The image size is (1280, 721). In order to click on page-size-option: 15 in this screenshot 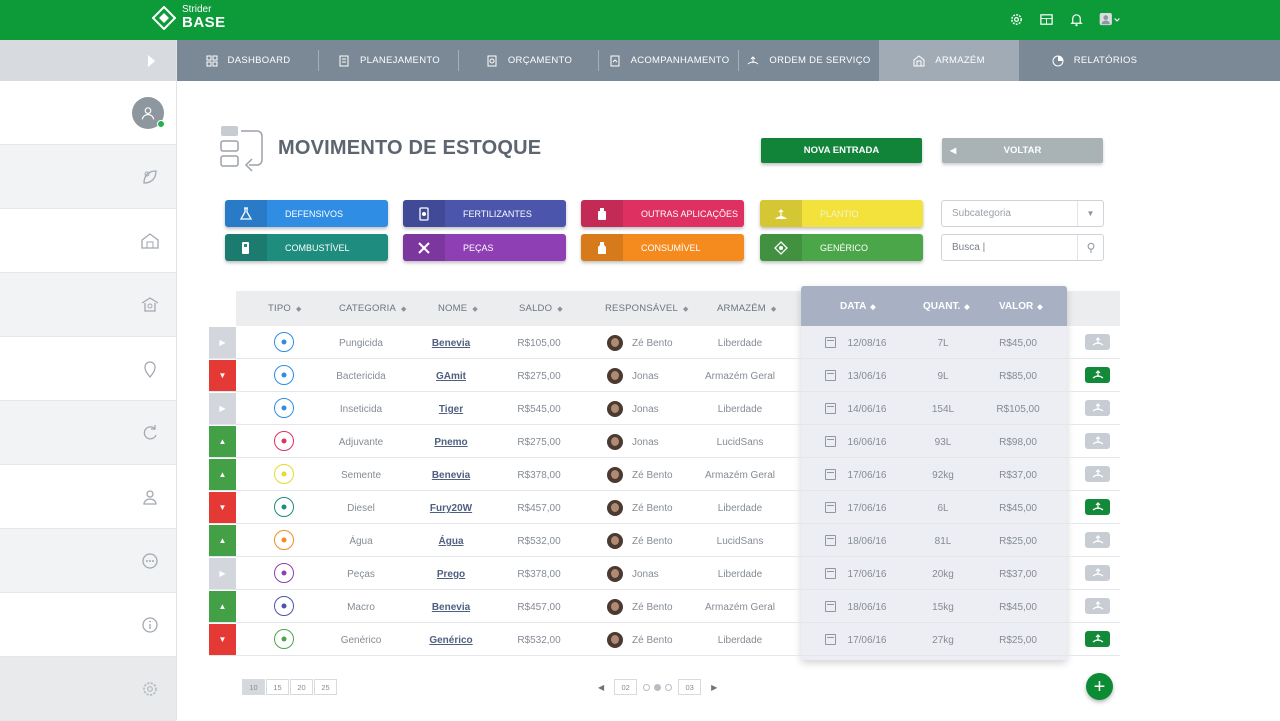, I will do `click(277, 687)`.